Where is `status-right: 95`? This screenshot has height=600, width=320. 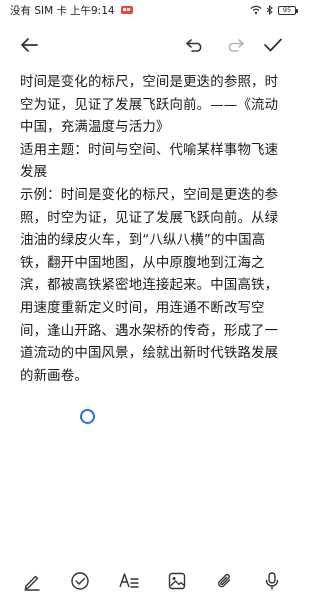 status-right: 95 is located at coordinates (274, 10).